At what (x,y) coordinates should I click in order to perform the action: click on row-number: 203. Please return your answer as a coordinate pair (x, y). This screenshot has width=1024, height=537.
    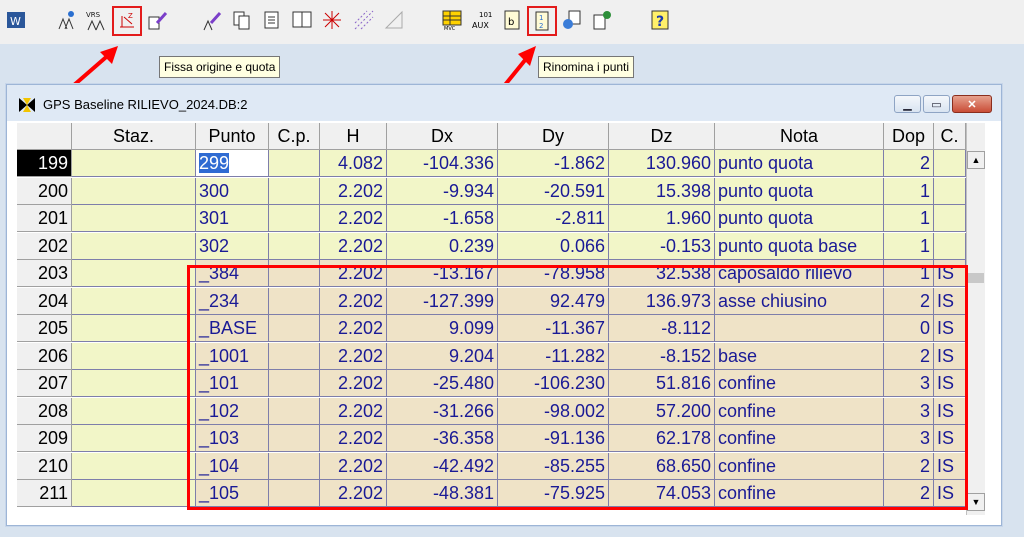
    Looking at the image, I should click on (44, 273).